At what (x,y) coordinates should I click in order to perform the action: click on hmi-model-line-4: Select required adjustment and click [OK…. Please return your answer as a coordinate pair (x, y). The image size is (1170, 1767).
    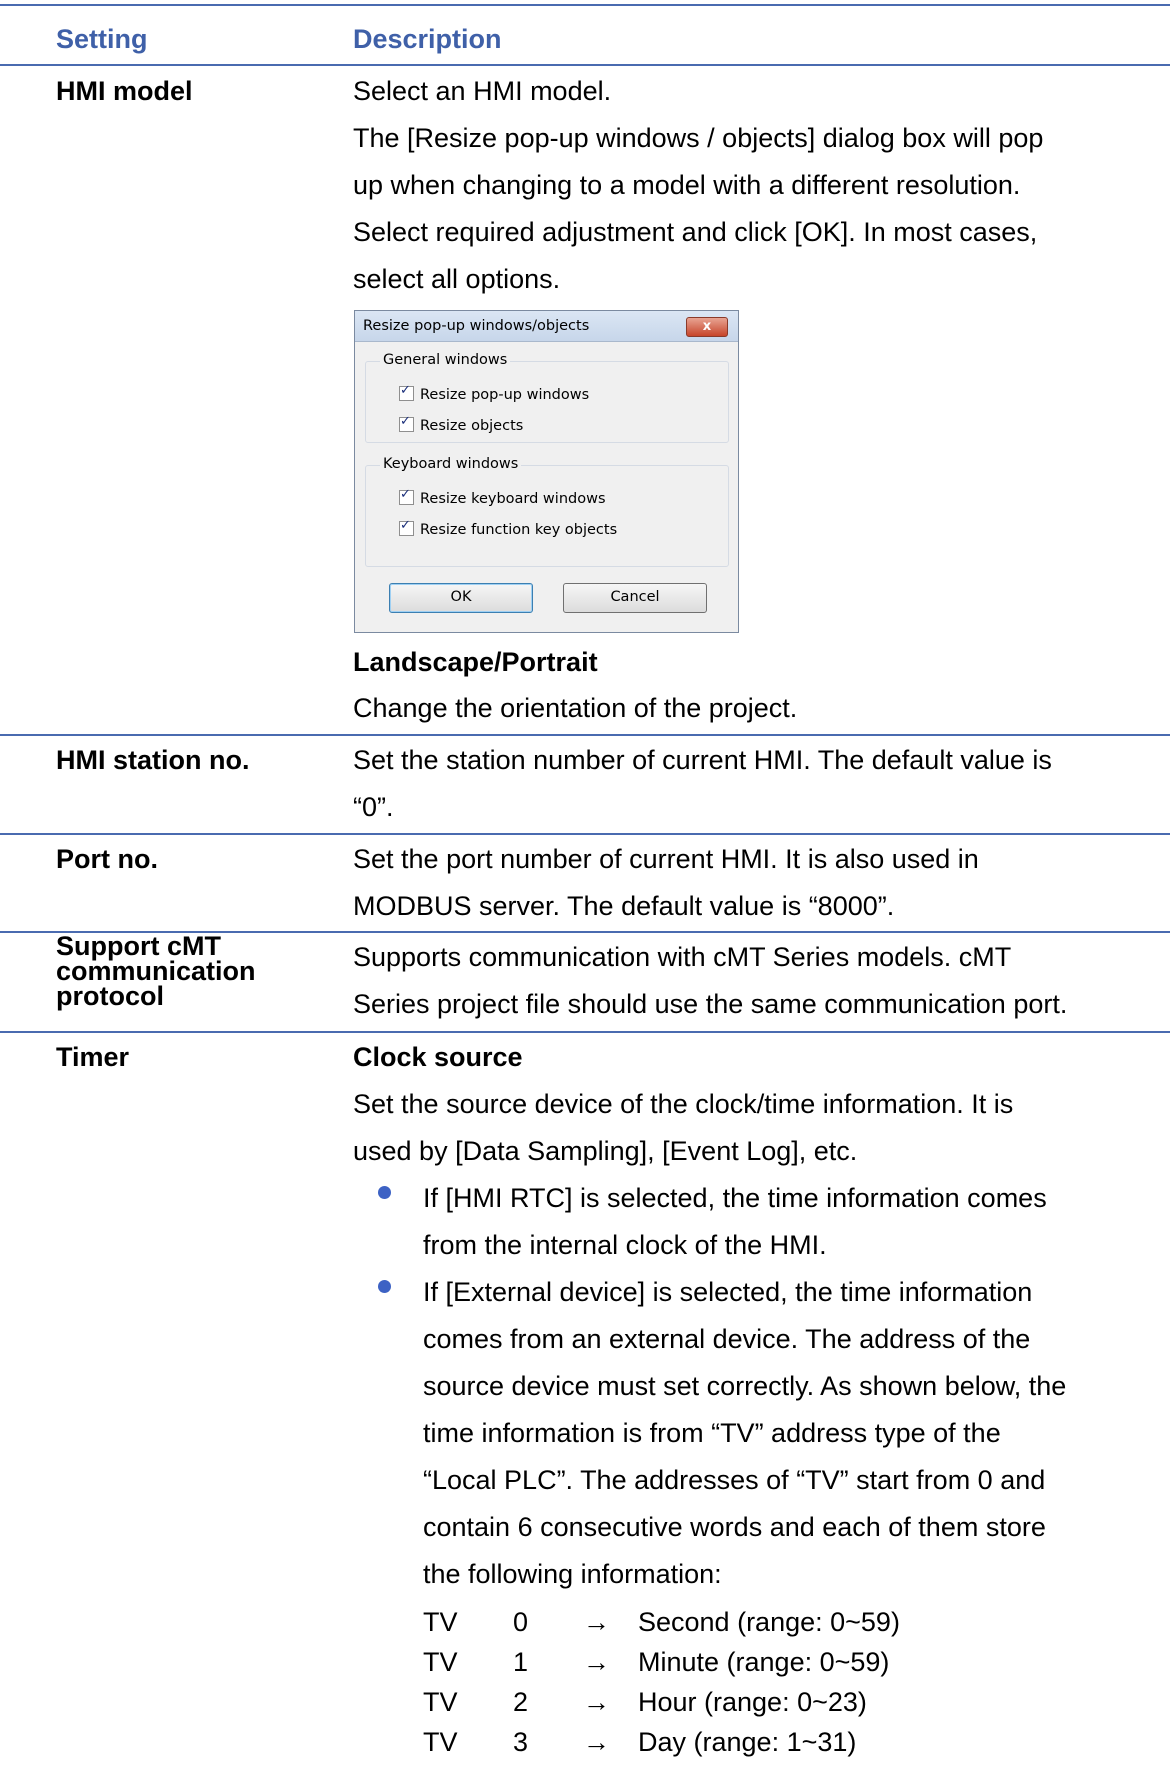
    Looking at the image, I should click on (695, 232).